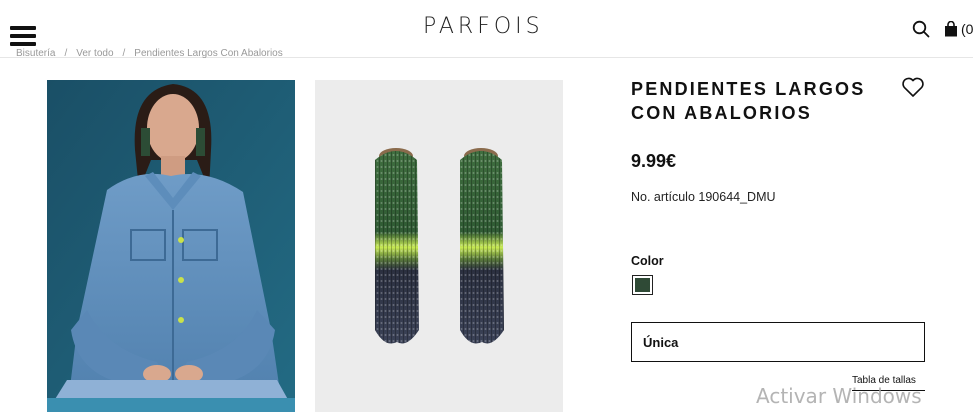  What do you see at coordinates (921, 29) in the screenshot?
I see `search-icon` at bounding box center [921, 29].